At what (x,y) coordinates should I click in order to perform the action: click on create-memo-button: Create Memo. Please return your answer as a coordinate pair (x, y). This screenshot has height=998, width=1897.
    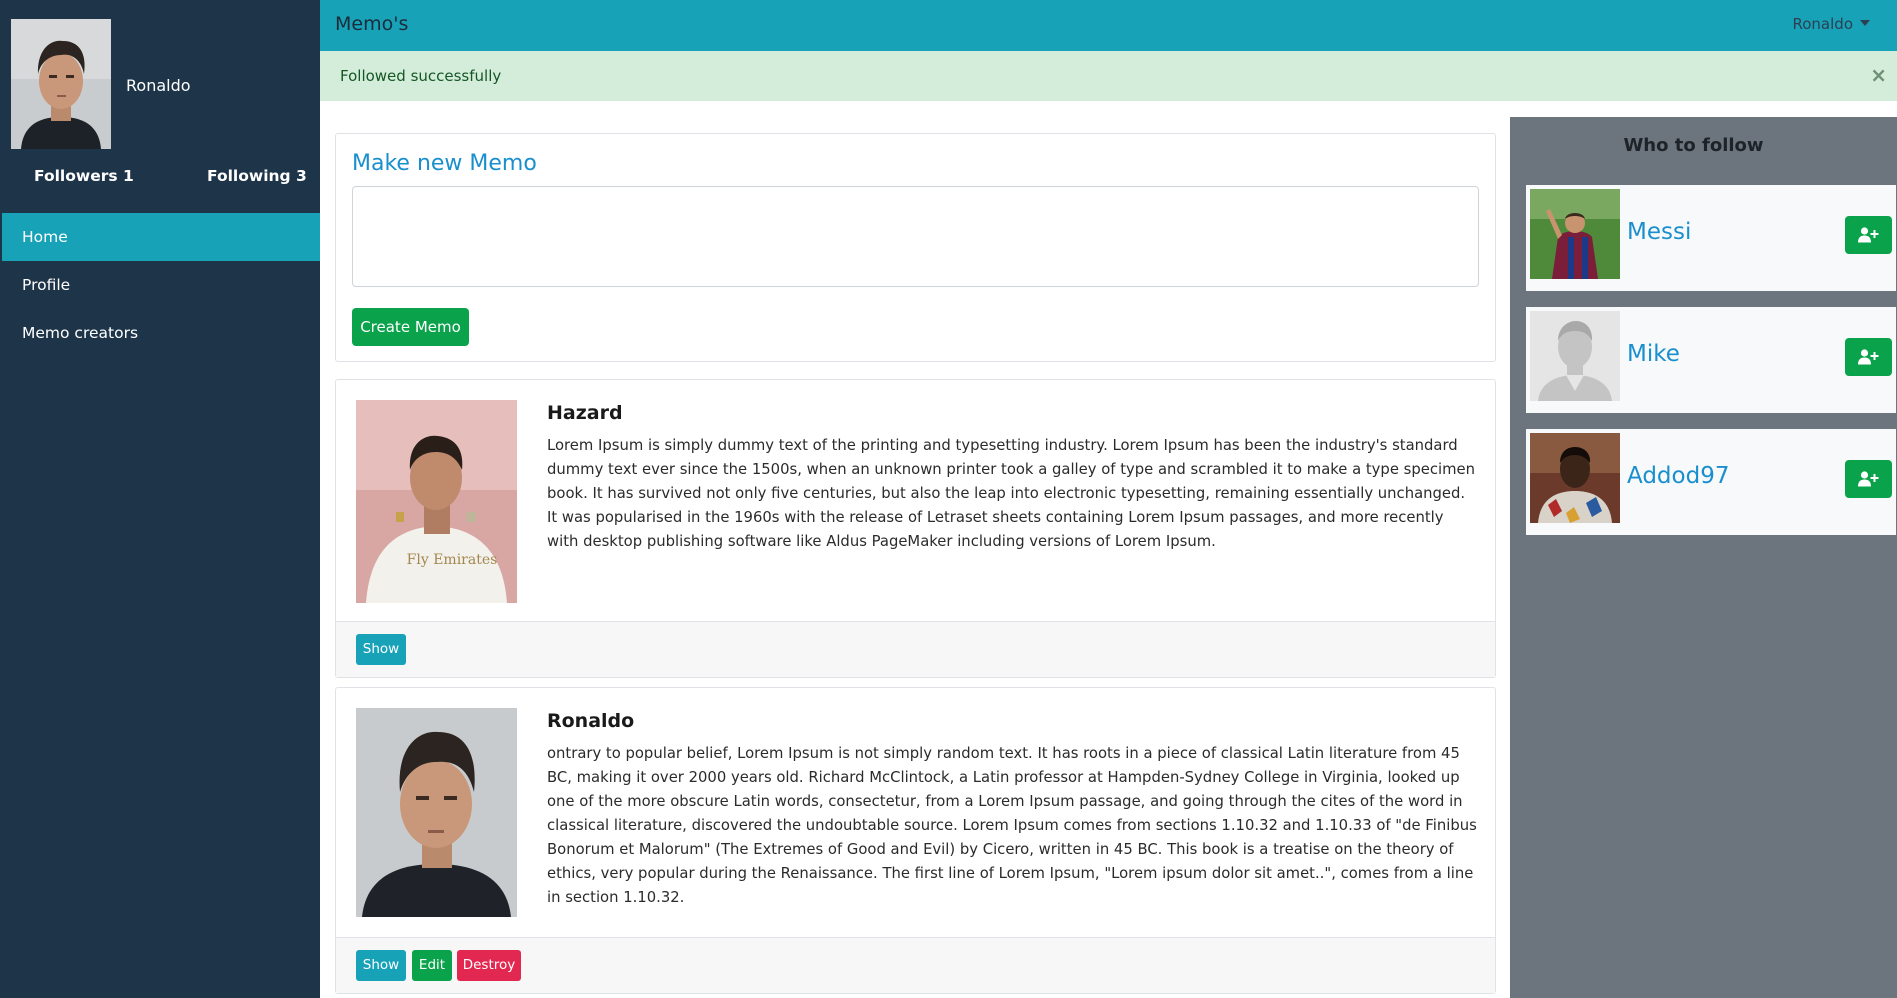
    Looking at the image, I should click on (410, 327).